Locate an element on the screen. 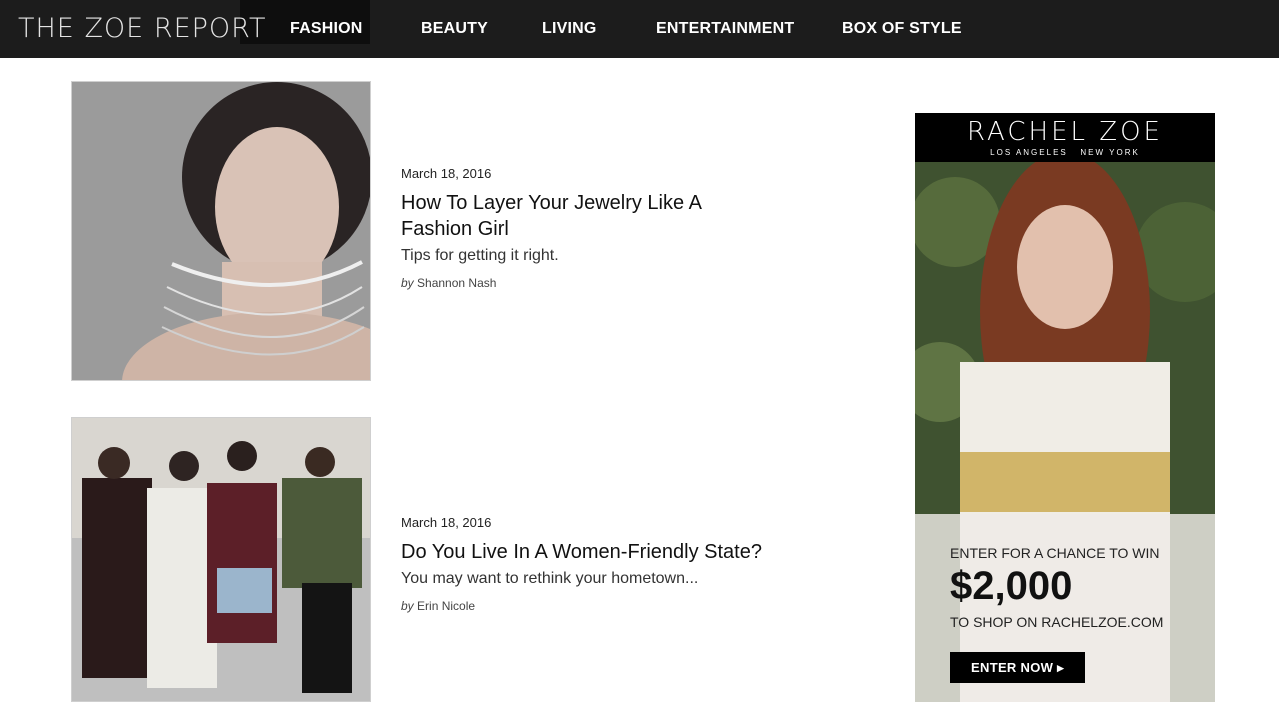  article-title-line: How To Layer Your Jewelry Like A is located at coordinates (551, 203).